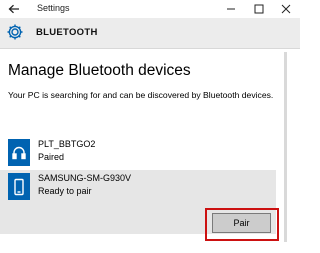 This screenshot has height=253, width=320. I want to click on maximize-icon, so click(259, 9).